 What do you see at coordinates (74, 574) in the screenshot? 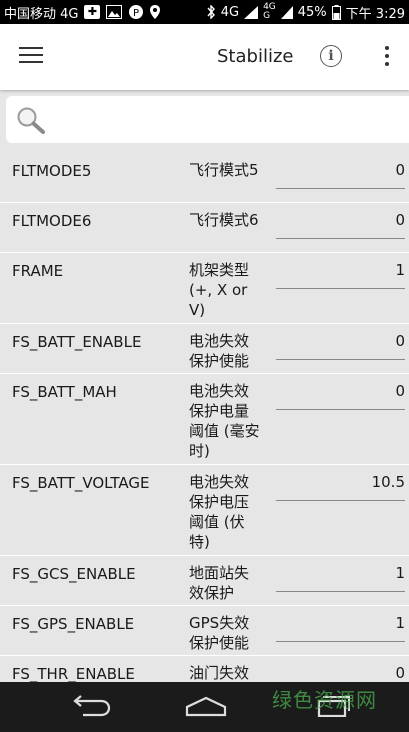
I see `param-name: FS_GCS_ENABLE` at bounding box center [74, 574].